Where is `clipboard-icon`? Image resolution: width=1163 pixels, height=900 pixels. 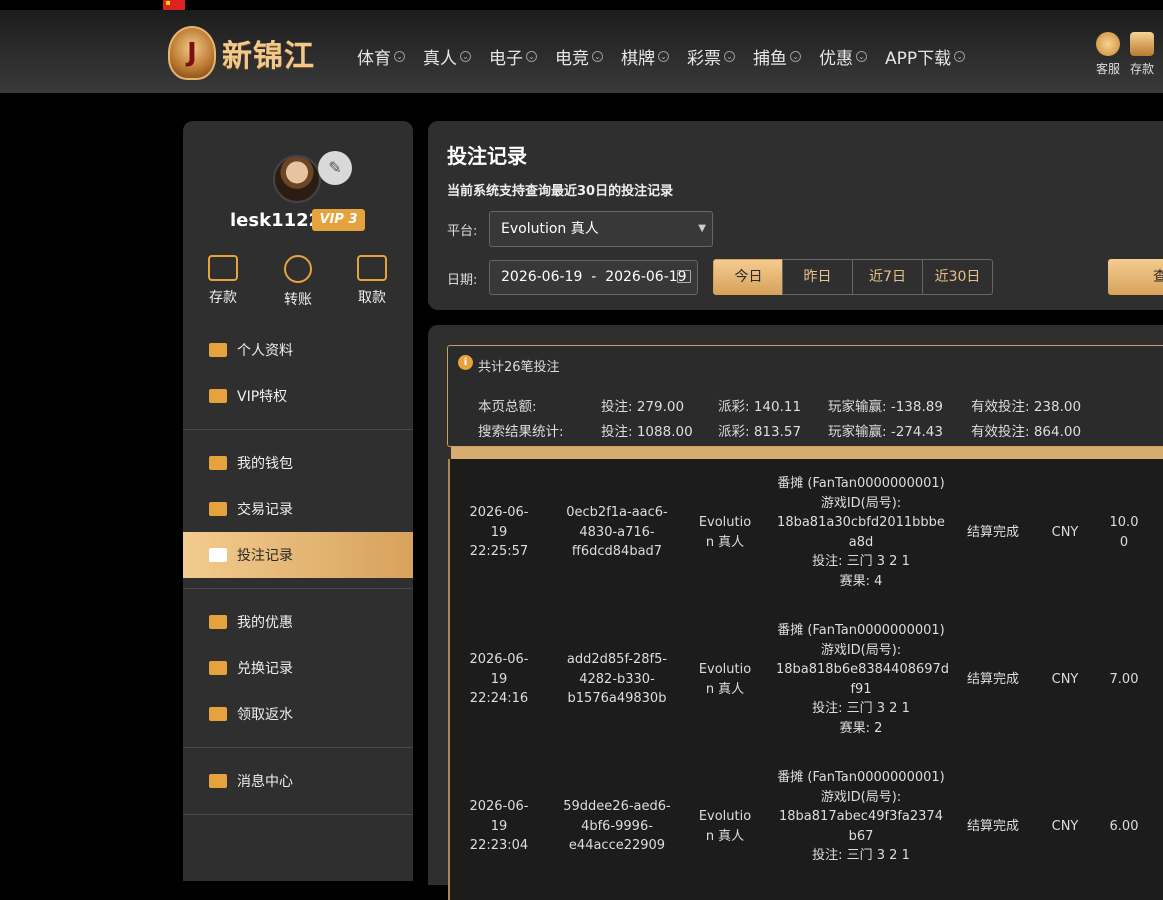 clipboard-icon is located at coordinates (218, 555).